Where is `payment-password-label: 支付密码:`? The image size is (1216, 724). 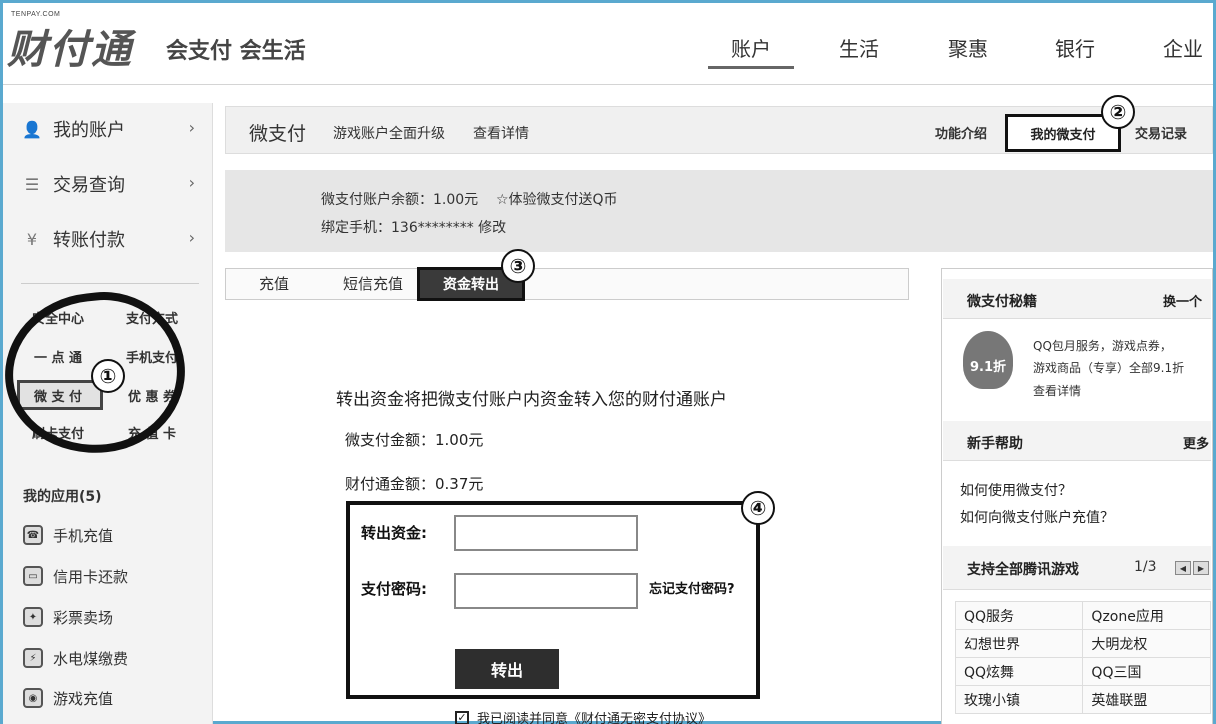 payment-password-label: 支付密码: is located at coordinates (394, 589).